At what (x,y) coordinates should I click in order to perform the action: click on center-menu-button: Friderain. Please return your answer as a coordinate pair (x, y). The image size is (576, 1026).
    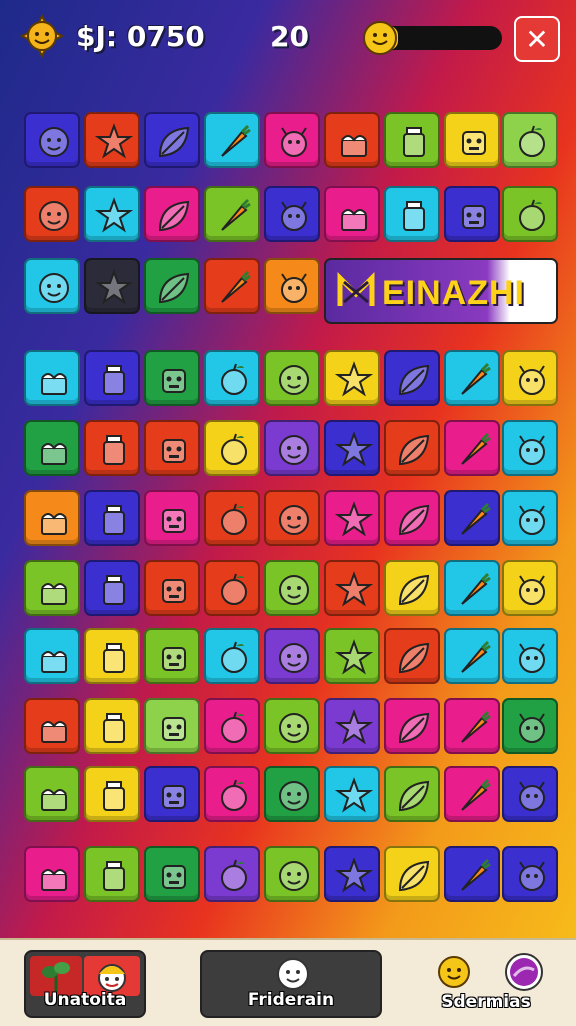
    Looking at the image, I should click on (291, 984).